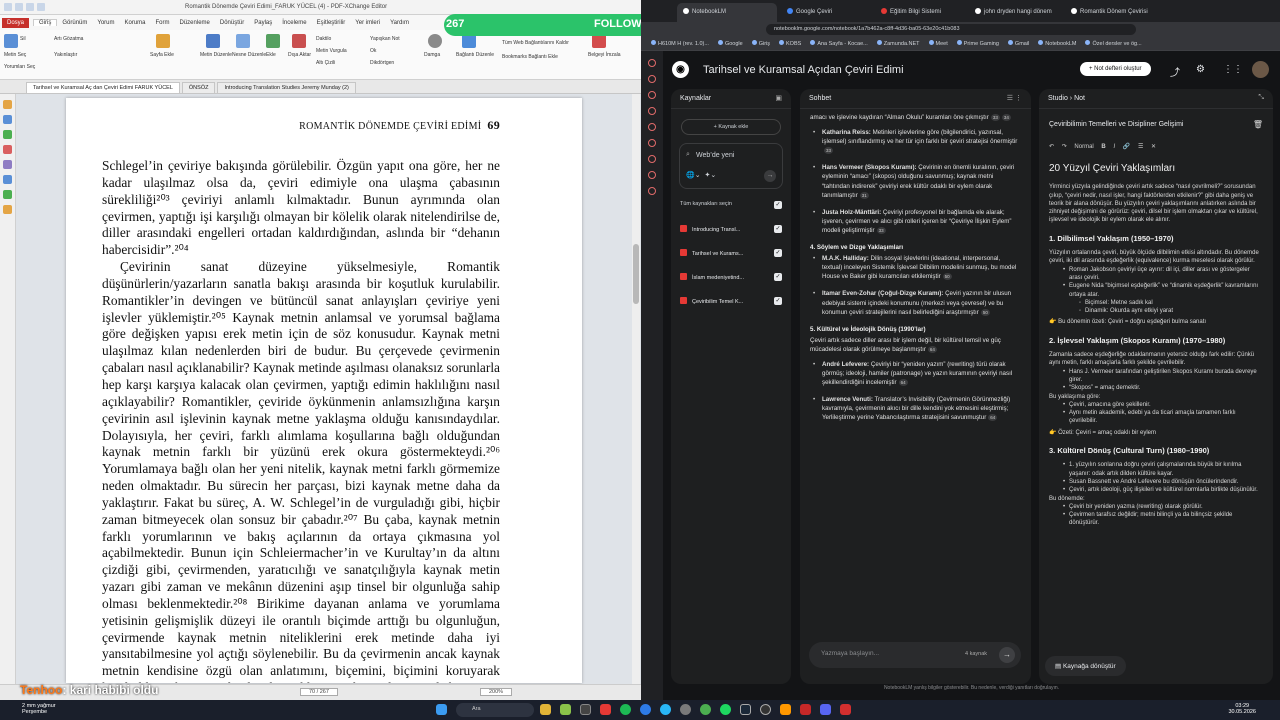  What do you see at coordinates (213, 41) in the screenshot?
I see `edit-text-icon` at bounding box center [213, 41].